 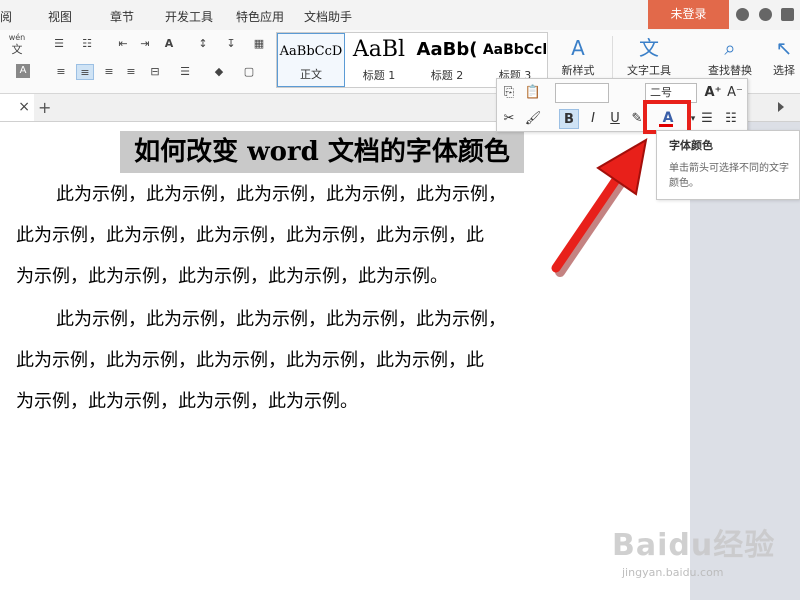 What do you see at coordinates (232, 276) in the screenshot?
I see `paragraph-1-line-3: 为示例，此为示例，此为示例，此为示例，此为示例。` at bounding box center [232, 276].